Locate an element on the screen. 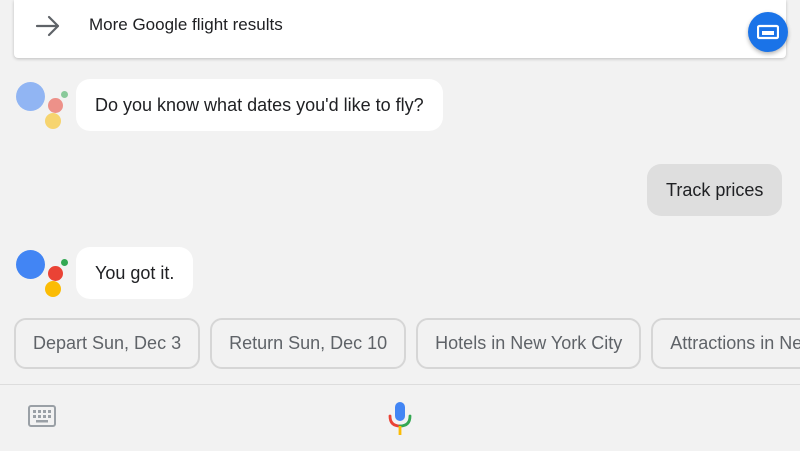  keyboard-icon is located at coordinates (42, 416).